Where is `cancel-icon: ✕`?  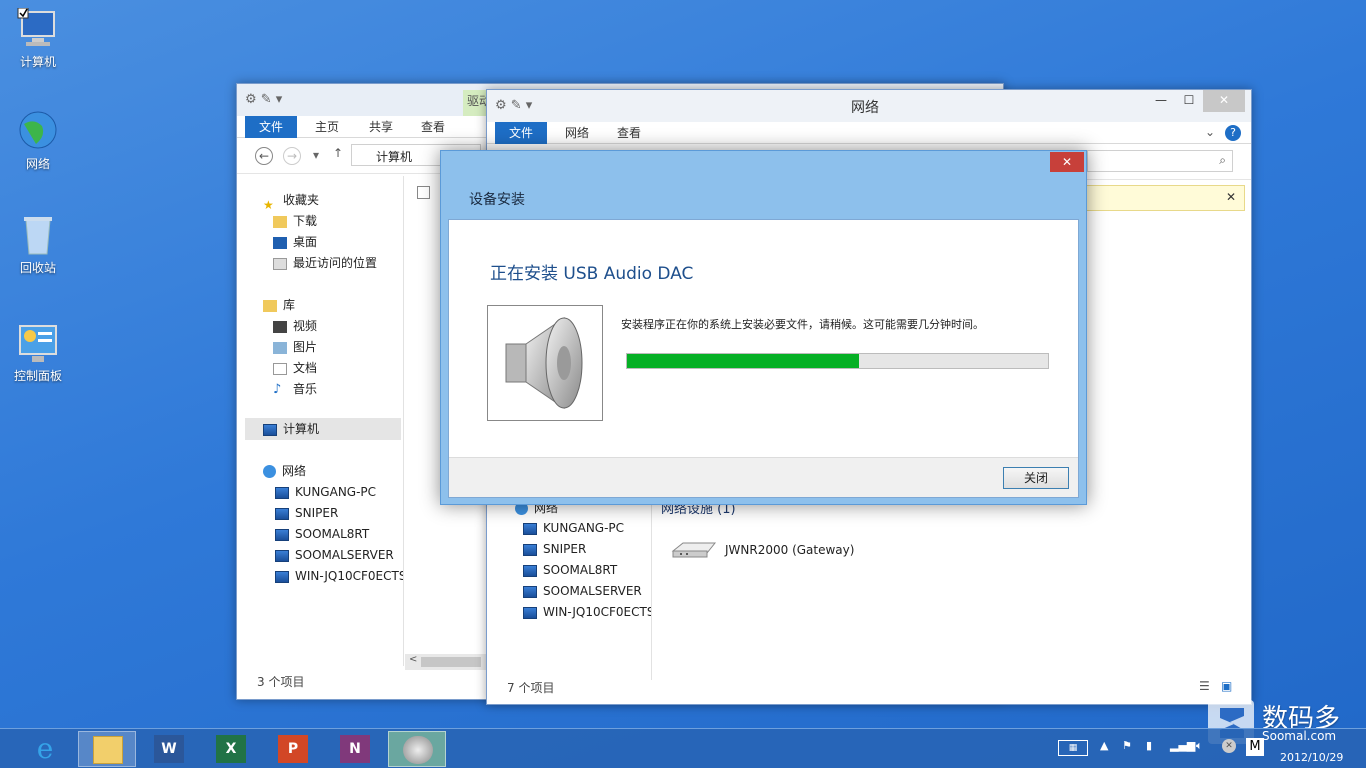
cancel-icon: ✕ is located at coordinates (1229, 746).